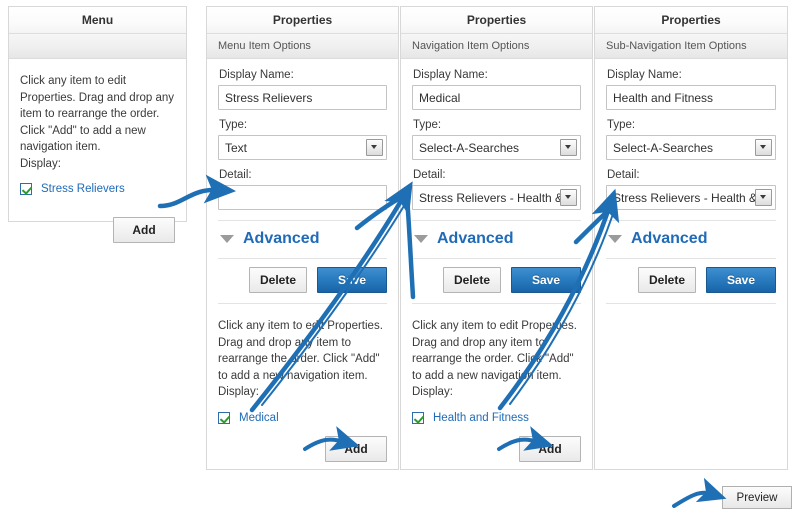 This screenshot has height=520, width=800. What do you see at coordinates (691, 46) in the screenshot?
I see `panel-subheader: Sub-Navigation Item Options` at bounding box center [691, 46].